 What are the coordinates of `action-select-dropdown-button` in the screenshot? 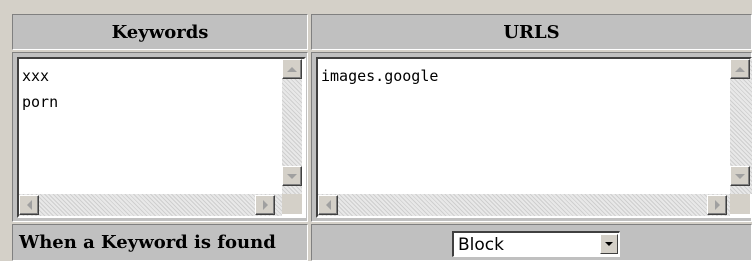 It's located at (609, 244).